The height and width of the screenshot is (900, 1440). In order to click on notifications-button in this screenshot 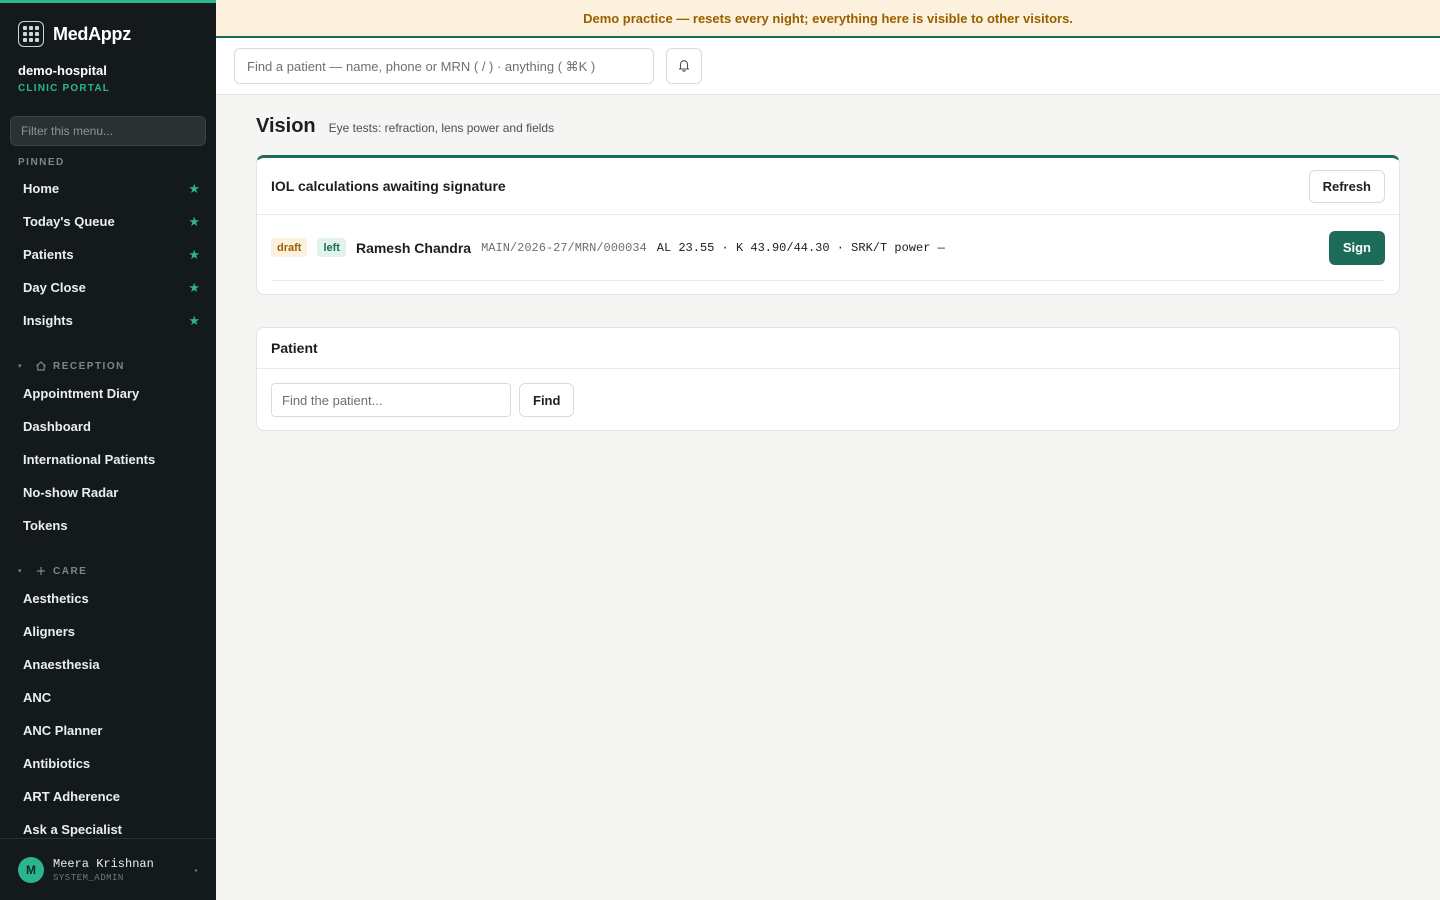, I will do `click(684, 66)`.